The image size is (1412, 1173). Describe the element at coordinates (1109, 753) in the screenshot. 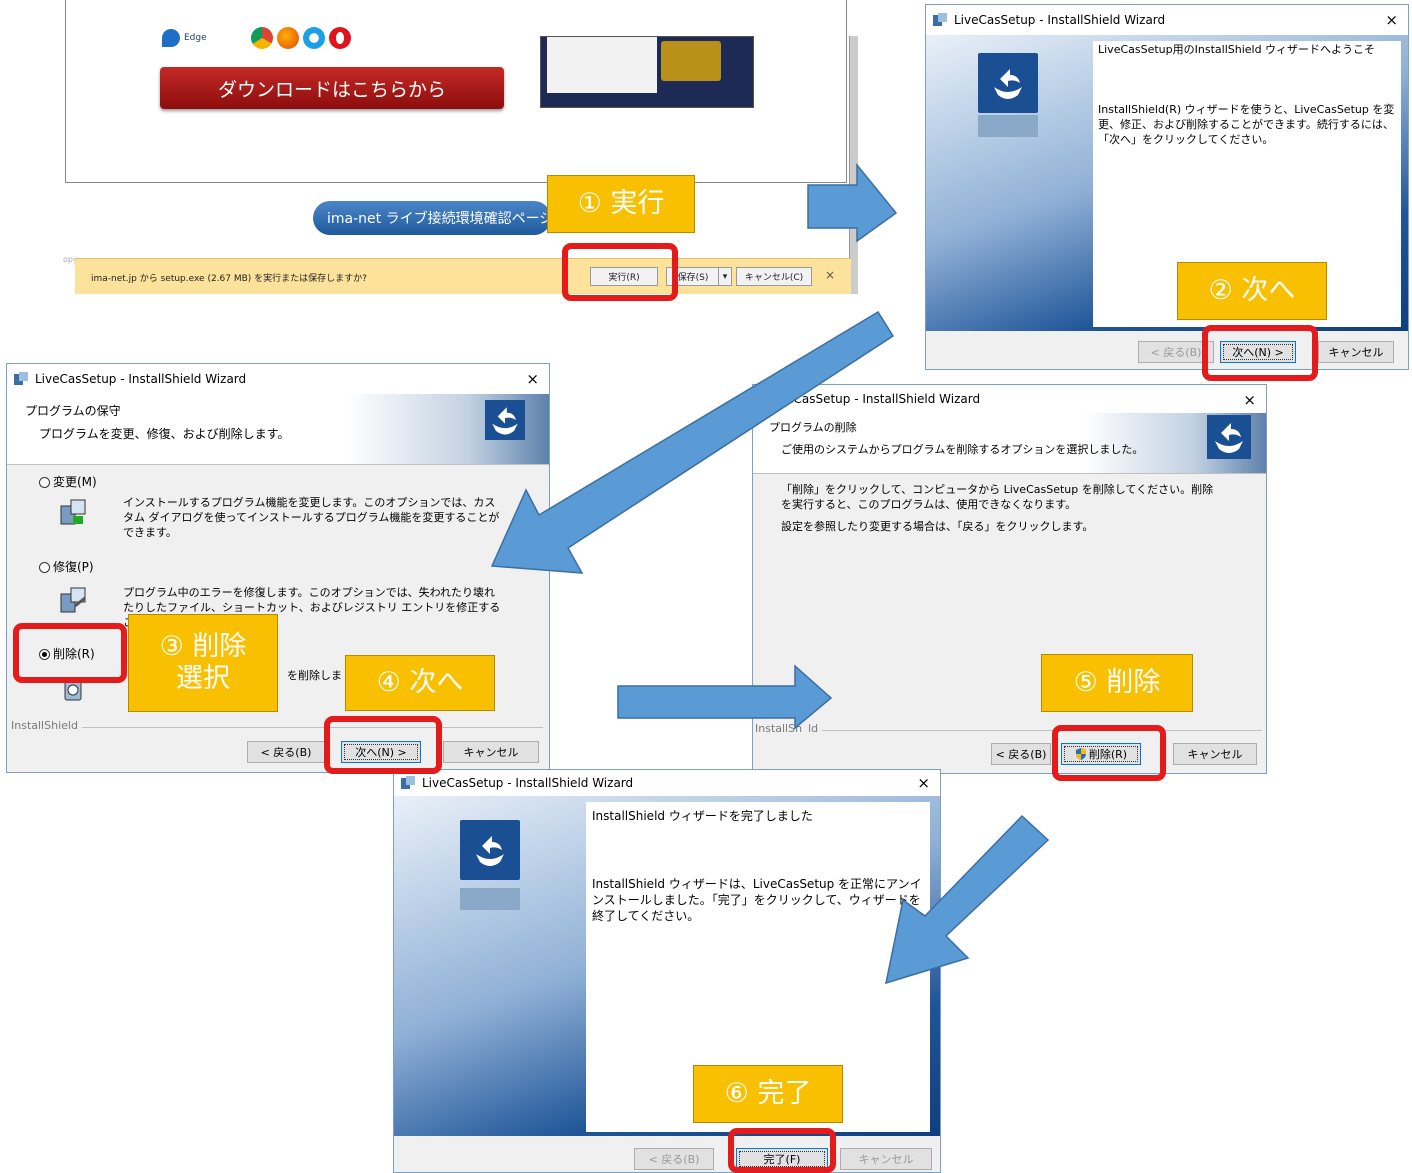

I see `highlight-remove-button` at that location.